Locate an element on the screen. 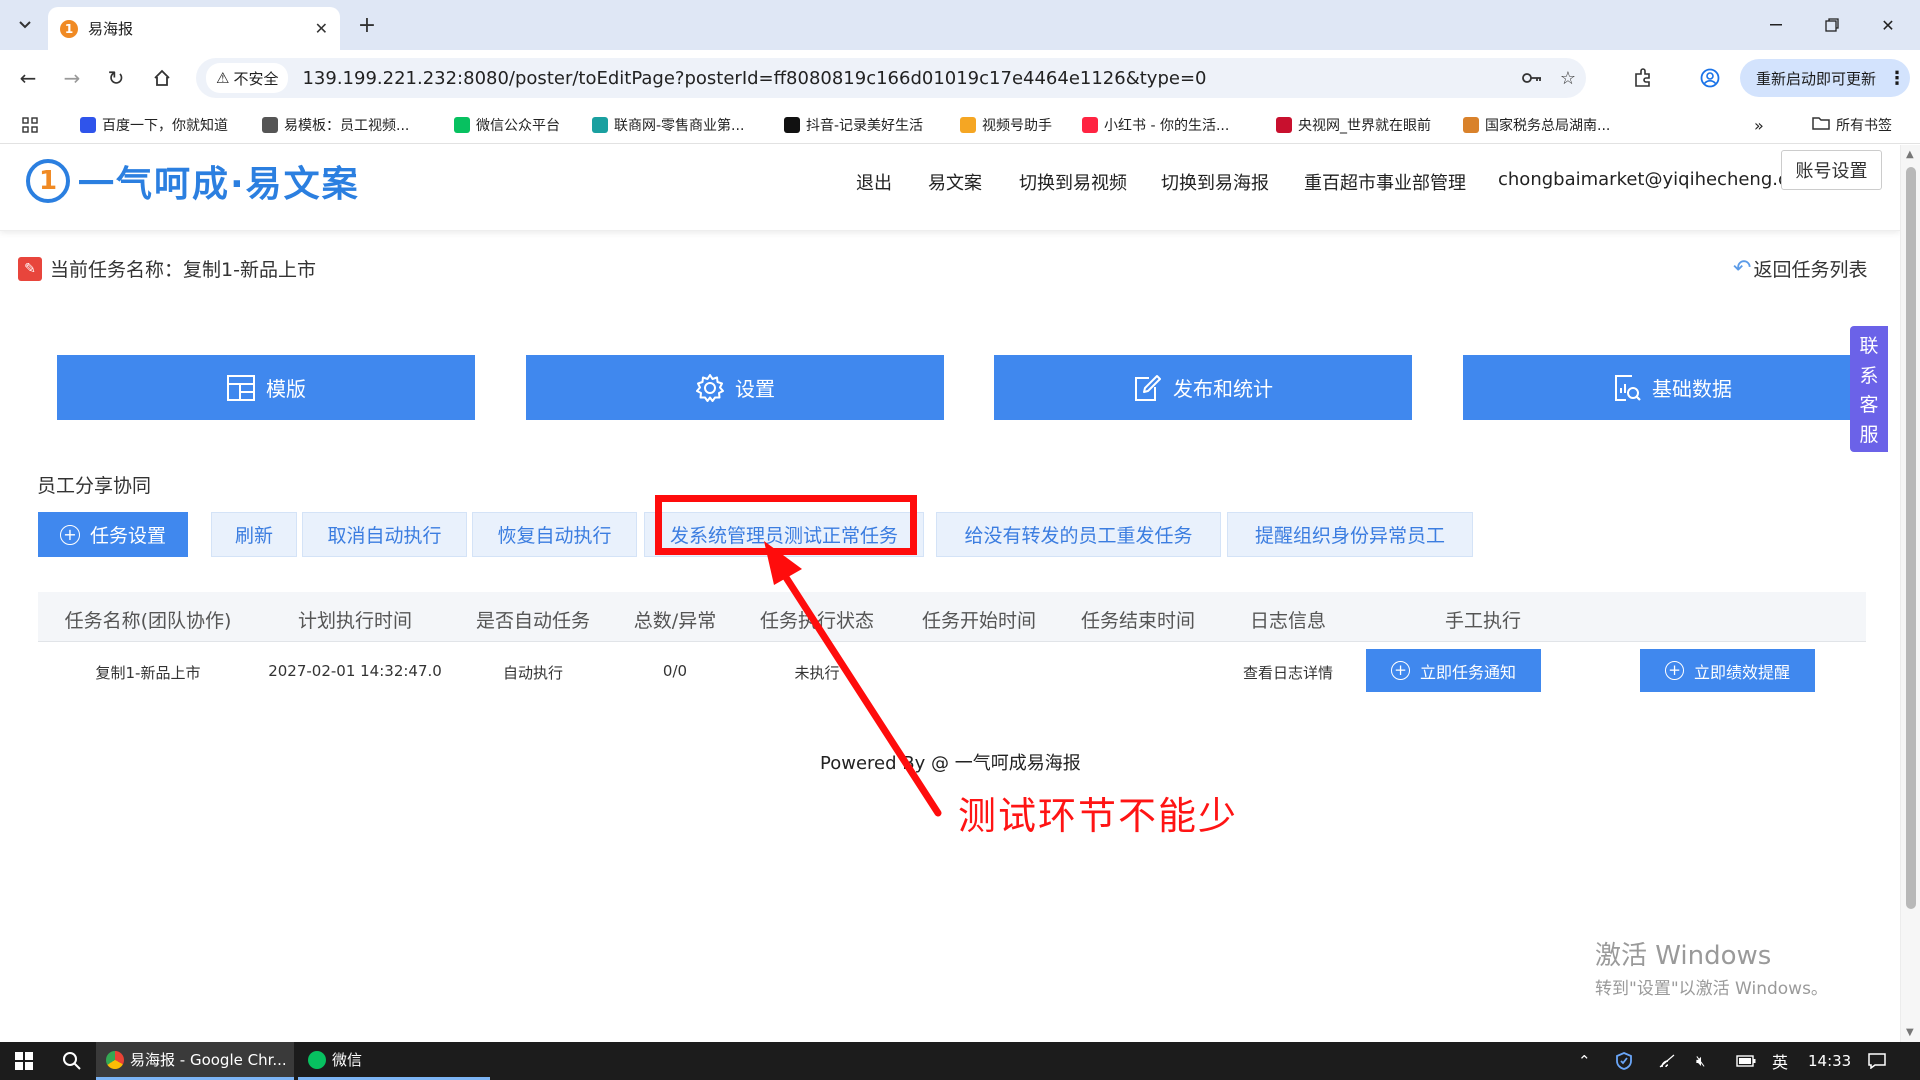 This screenshot has height=1080, width=1920. cell-planned-time: 2027-02-01 14:32:47.0 is located at coordinates (355, 671).